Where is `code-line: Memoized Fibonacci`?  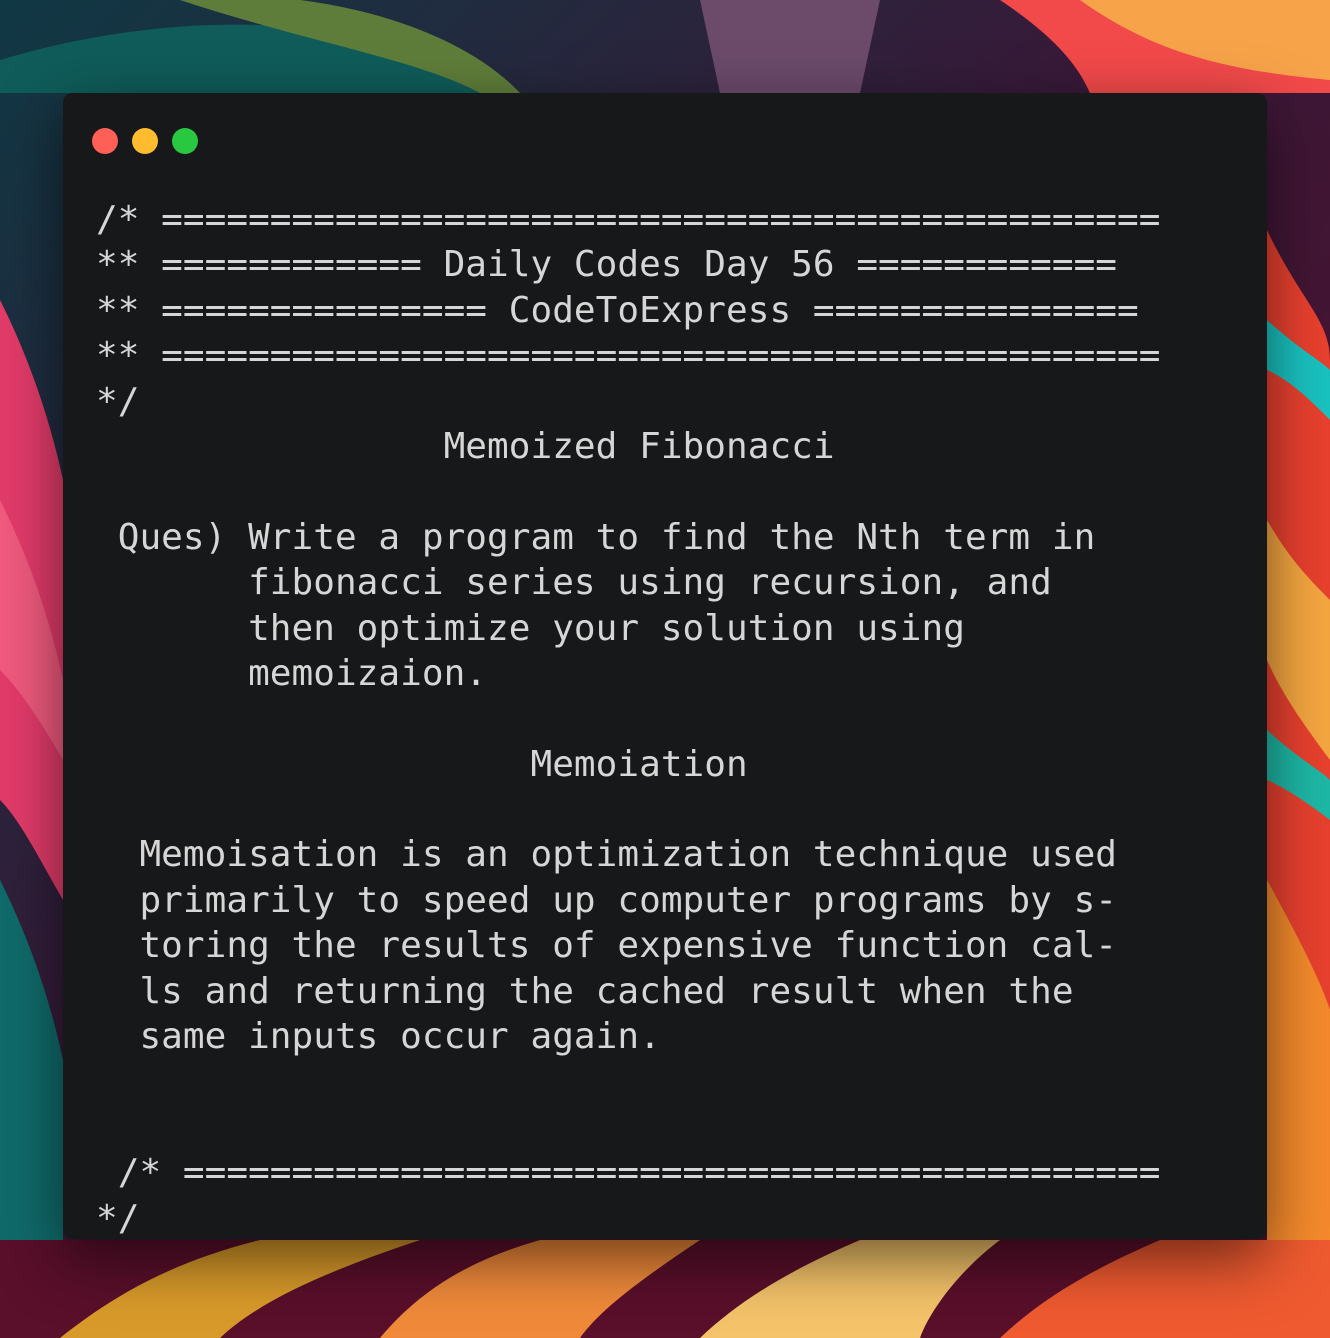
code-line: Memoized Fibonacci is located at coordinates (465, 446).